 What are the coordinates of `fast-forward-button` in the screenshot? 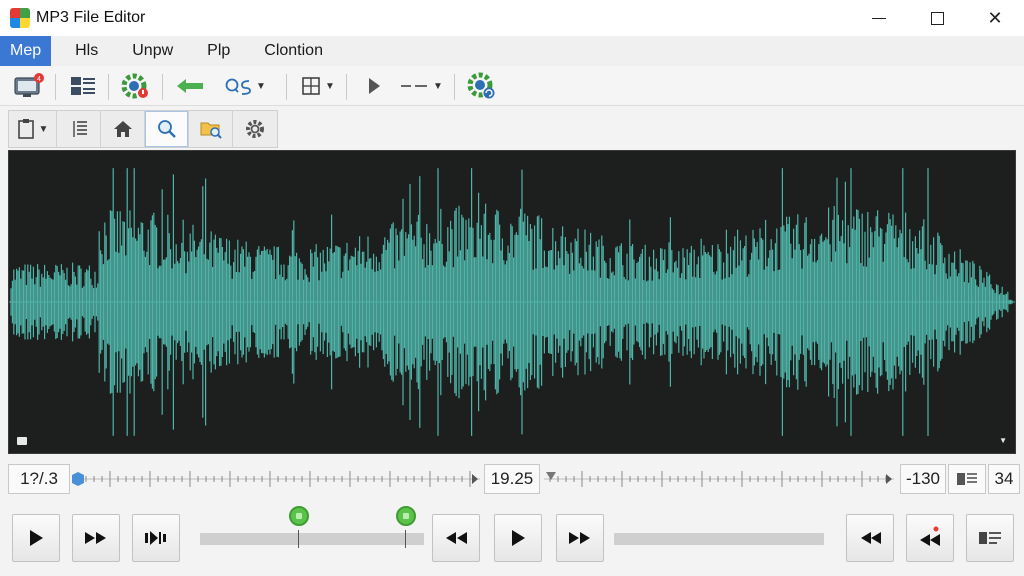 It's located at (96, 538).